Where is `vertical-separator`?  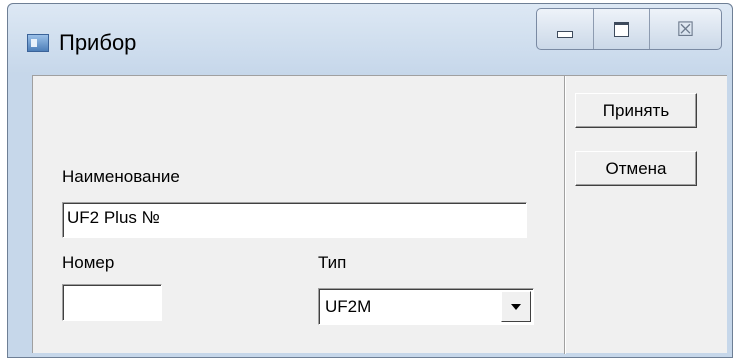
vertical-separator is located at coordinates (564, 215).